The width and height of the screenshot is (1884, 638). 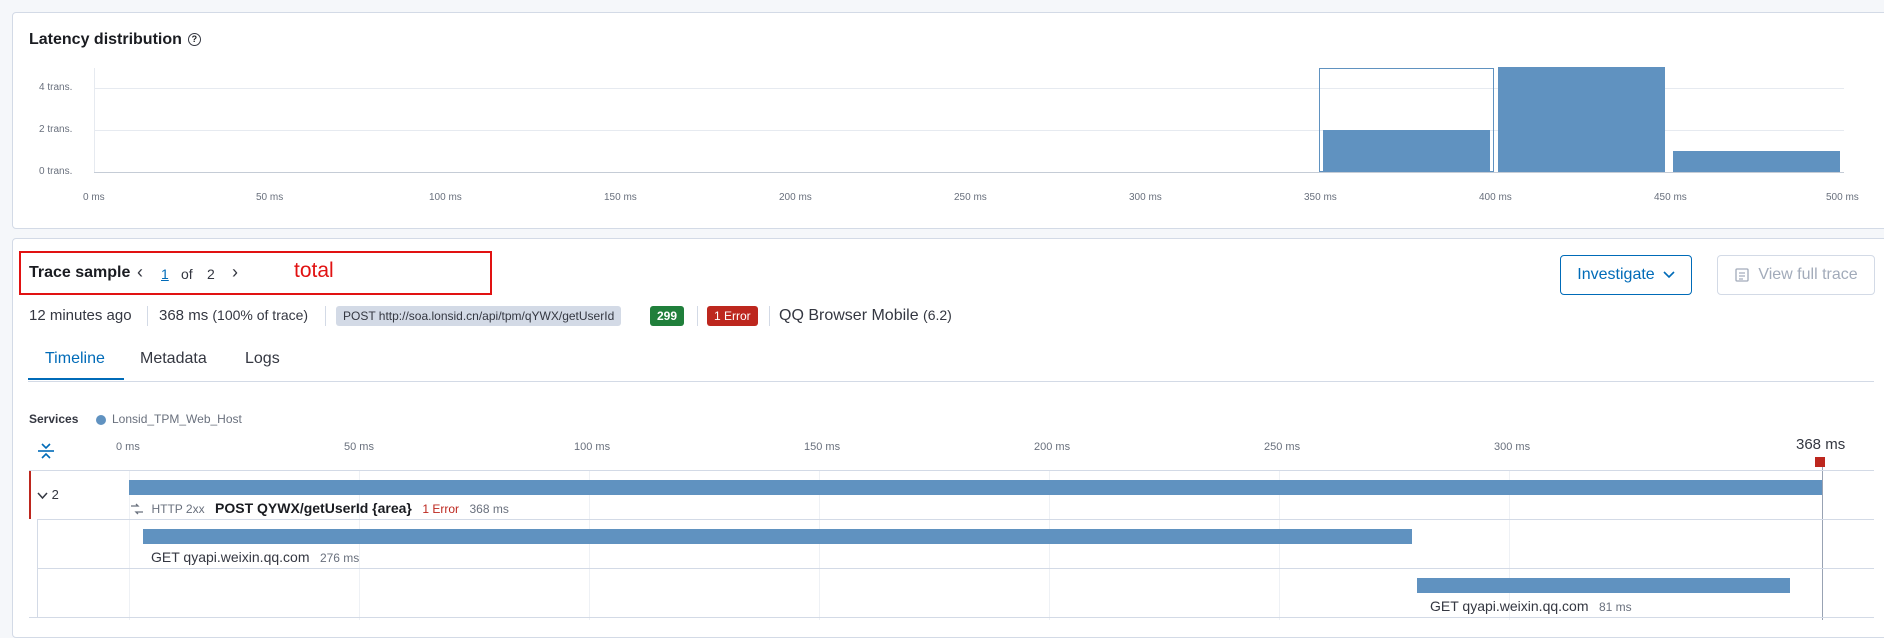 I want to click on x-tick-label: 450 ms, so click(x=1670, y=197).